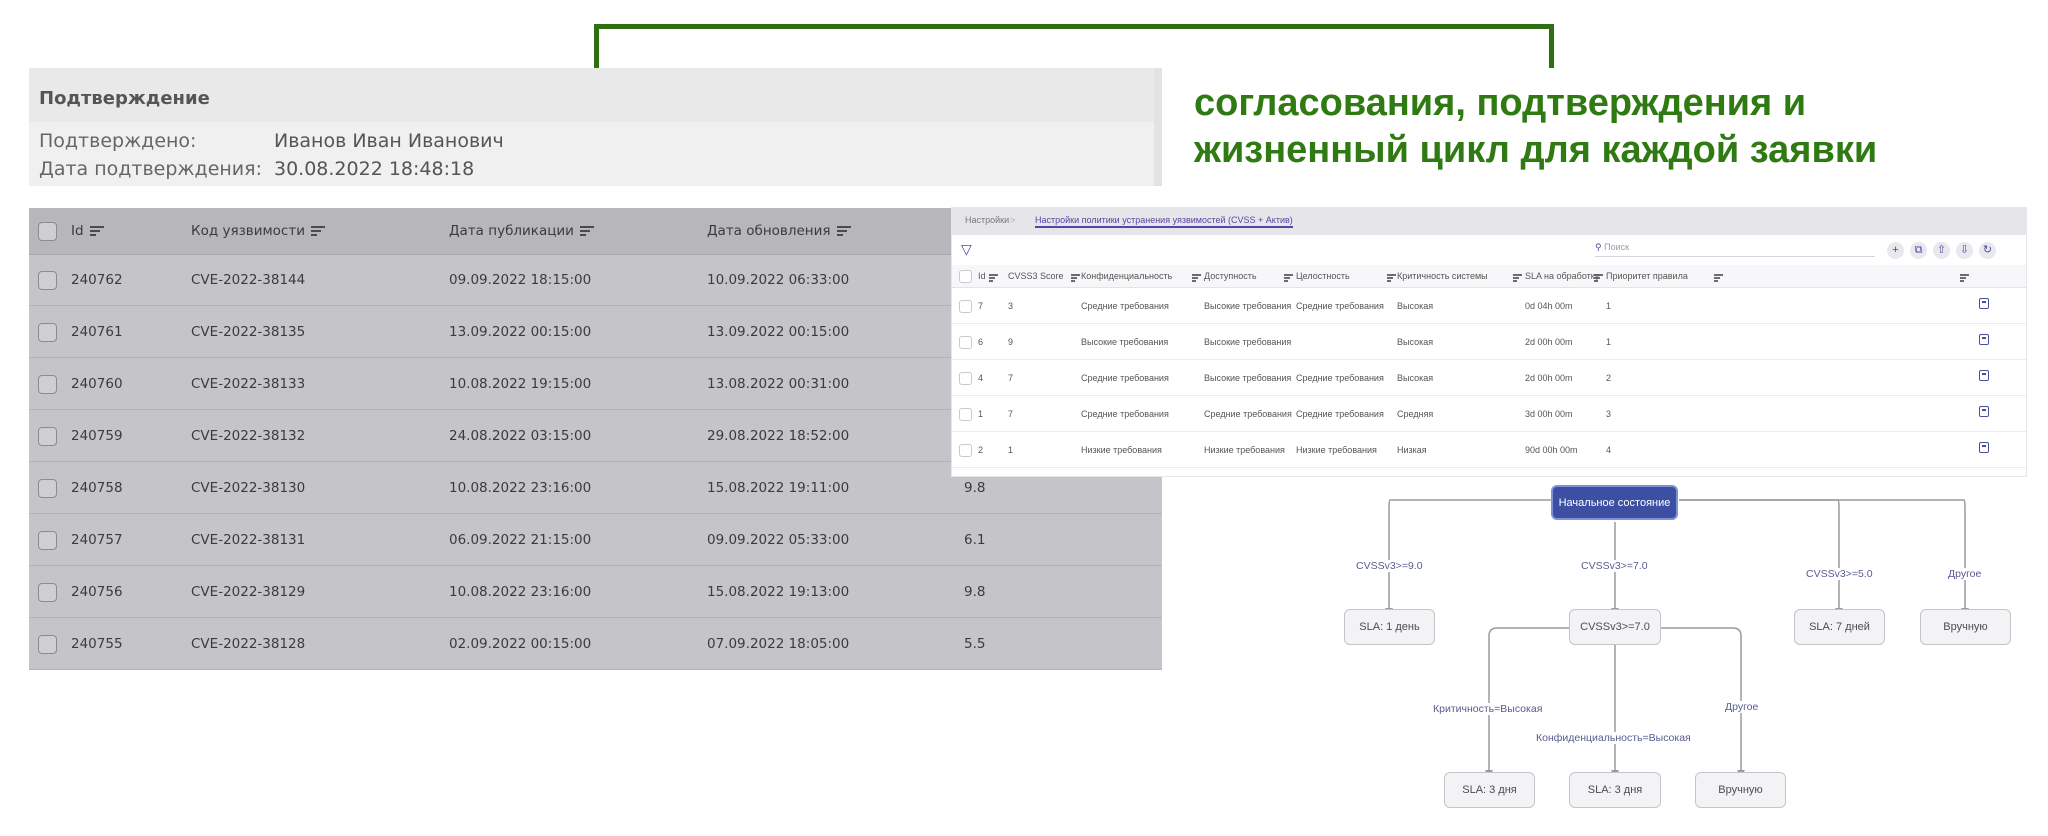 Image resolution: width=2048 pixels, height=836 pixels. What do you see at coordinates (1442, 276) in the screenshot?
I see `policy-col-header: Критичность системы` at bounding box center [1442, 276].